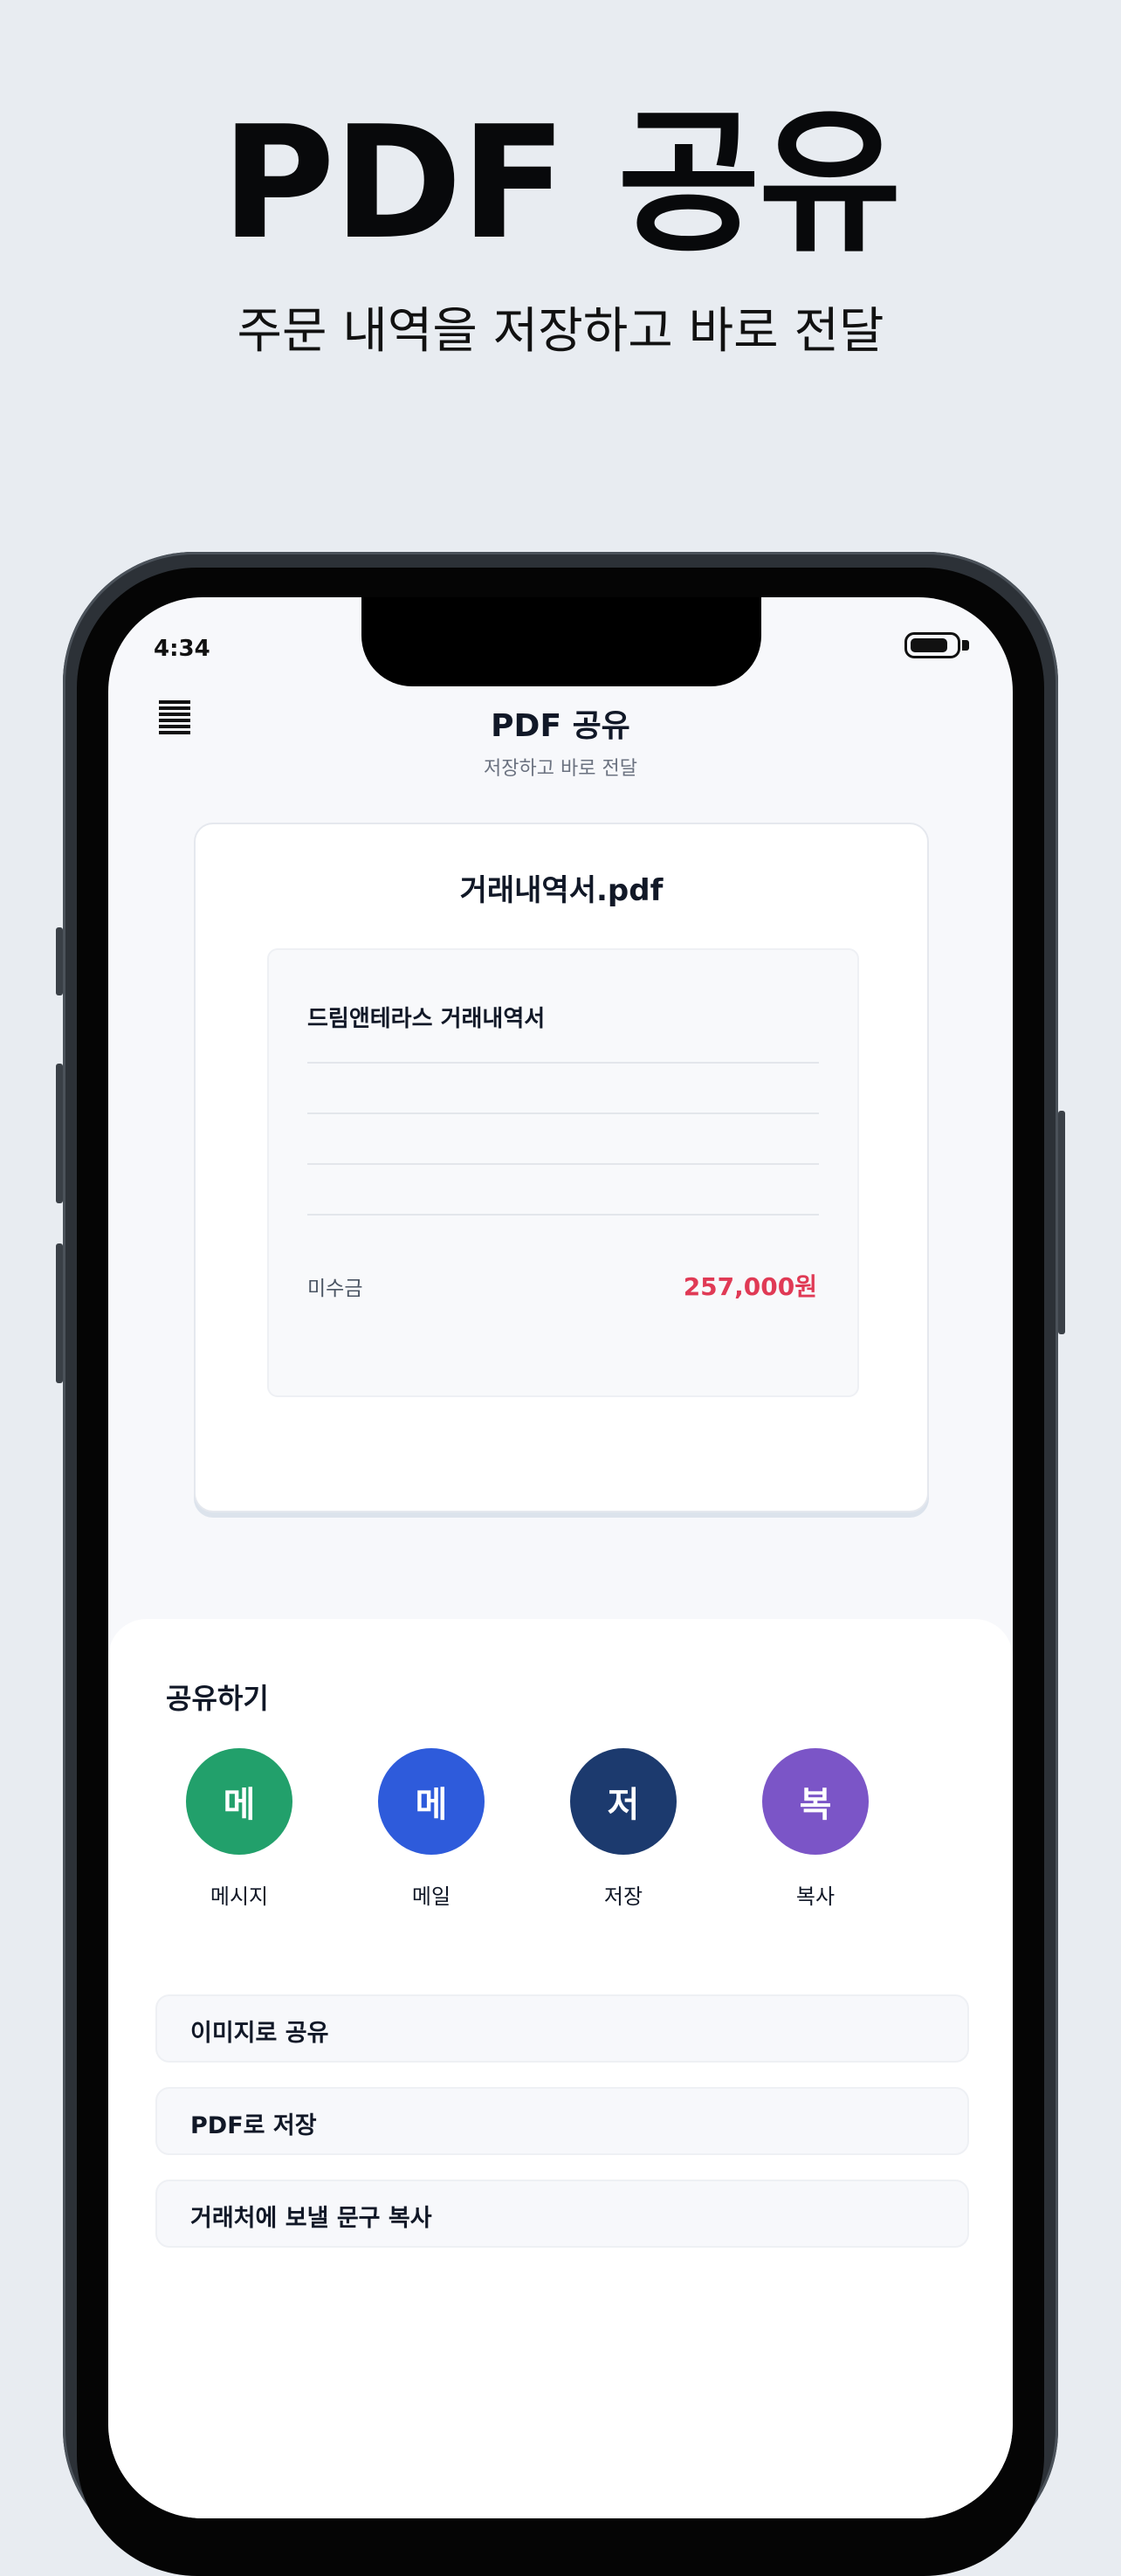 The width and height of the screenshot is (1121, 2576). What do you see at coordinates (431, 1801) in the screenshot?
I see `mail-icon: 메` at bounding box center [431, 1801].